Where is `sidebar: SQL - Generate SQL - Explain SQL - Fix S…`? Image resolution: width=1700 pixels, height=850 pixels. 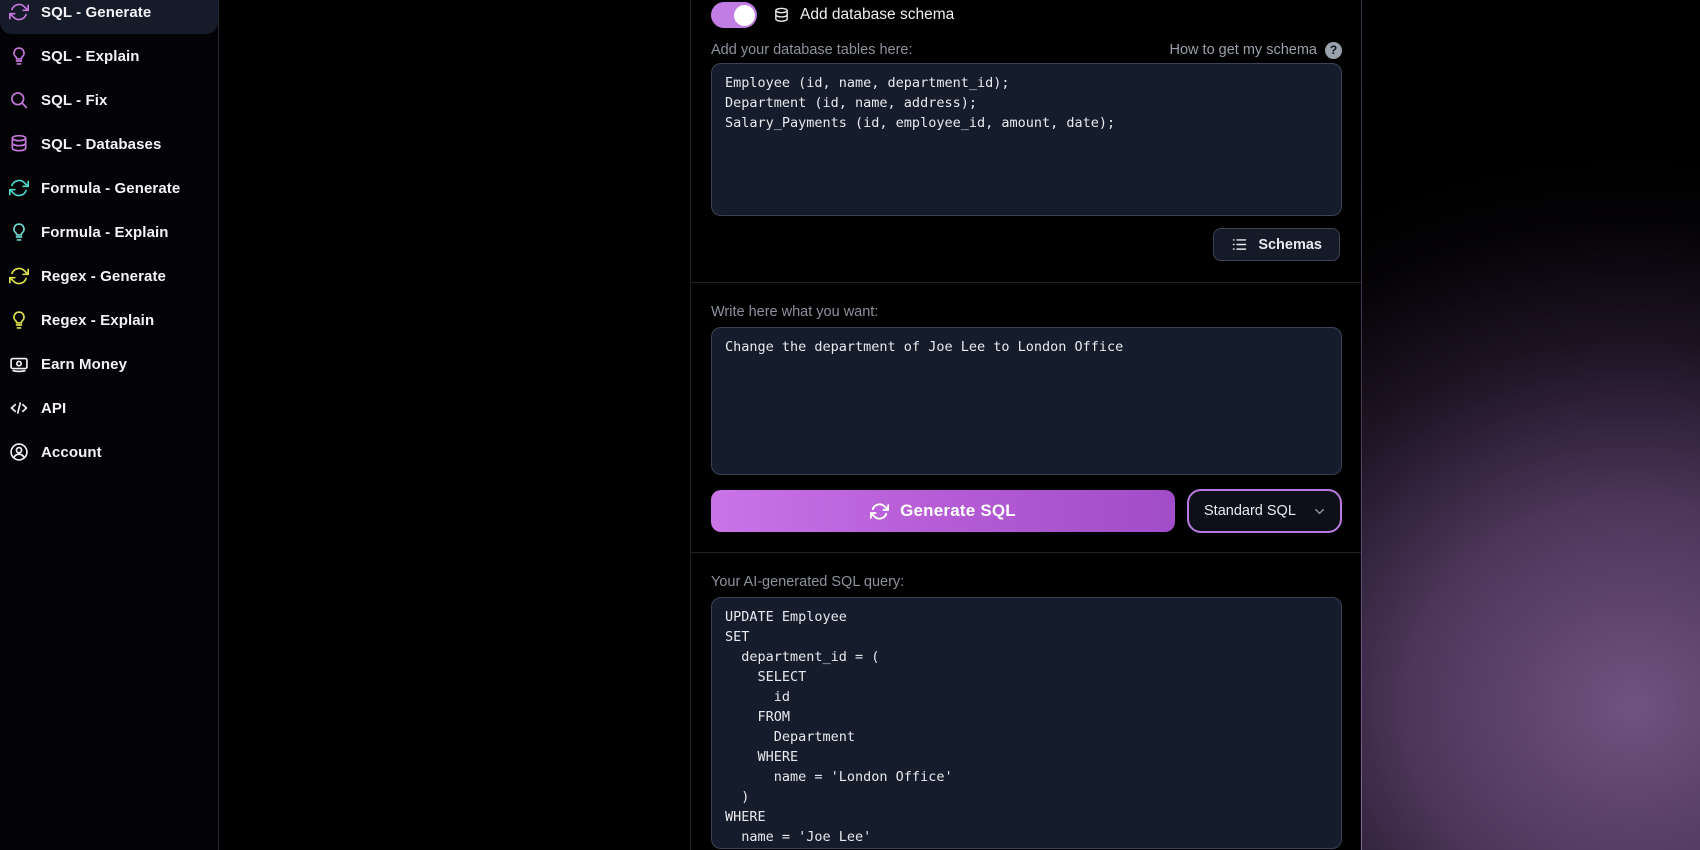 sidebar: SQL - Generate SQL - Explain SQL - Fix S… is located at coordinates (109, 425).